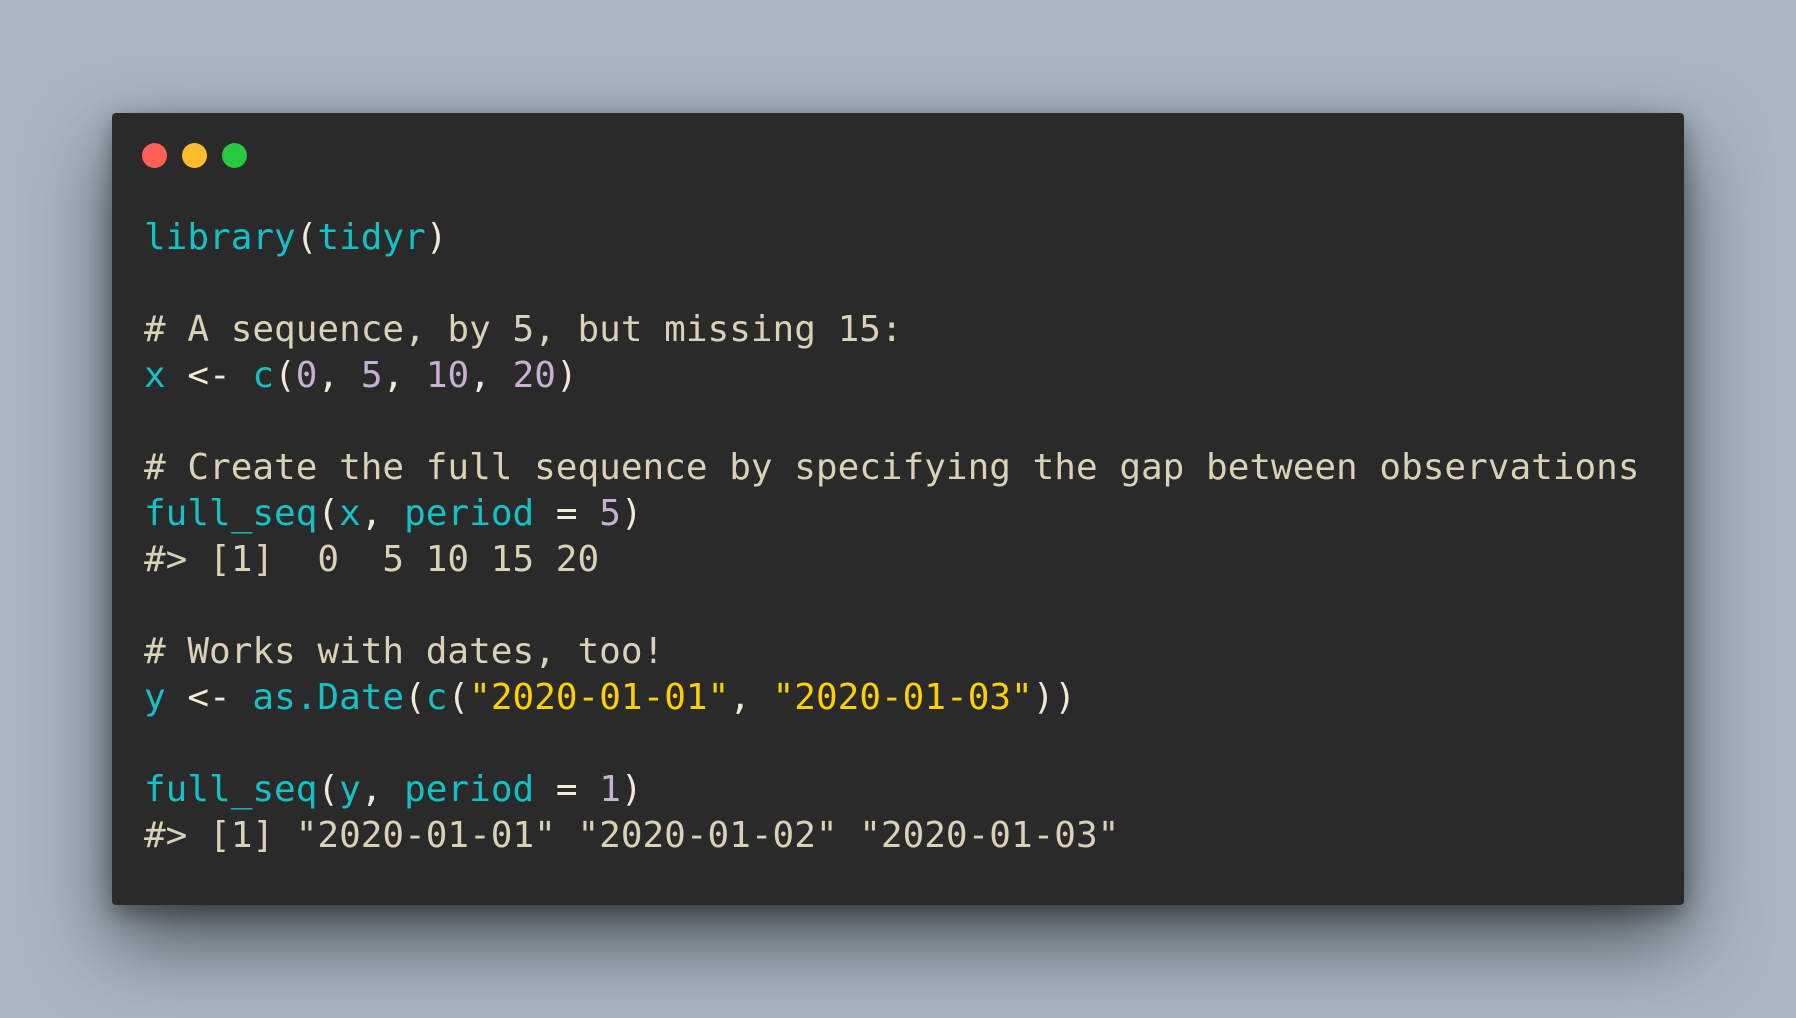  Describe the element at coordinates (372, 559) in the screenshot. I see `code-token-output: #> [1] 0 5 10 15 20` at that location.